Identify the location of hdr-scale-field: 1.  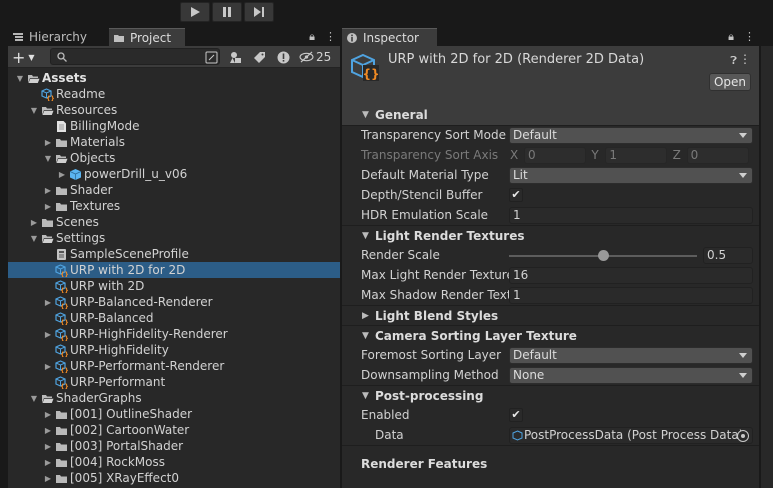
(631, 215).